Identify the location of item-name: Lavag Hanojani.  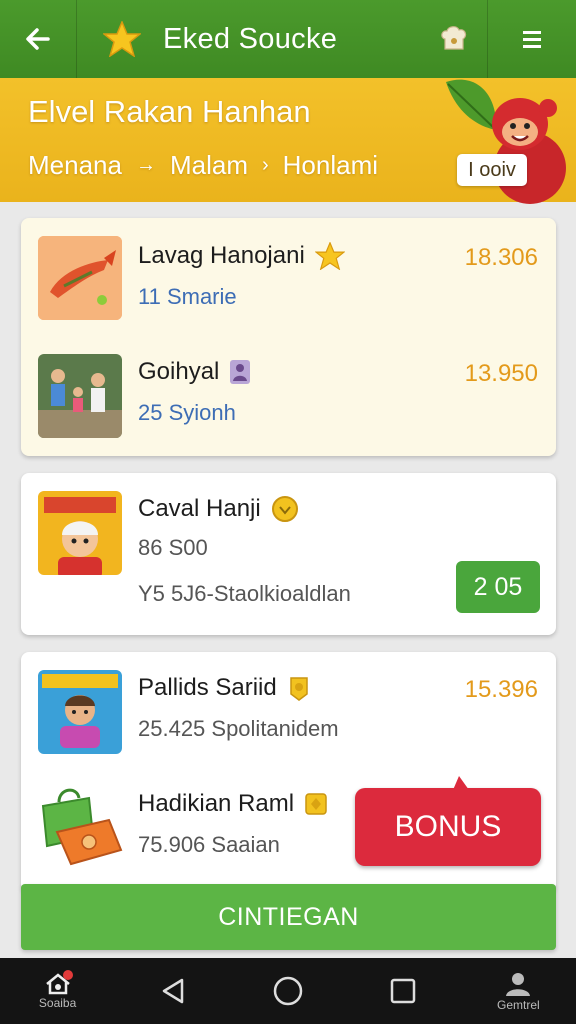
(241, 256).